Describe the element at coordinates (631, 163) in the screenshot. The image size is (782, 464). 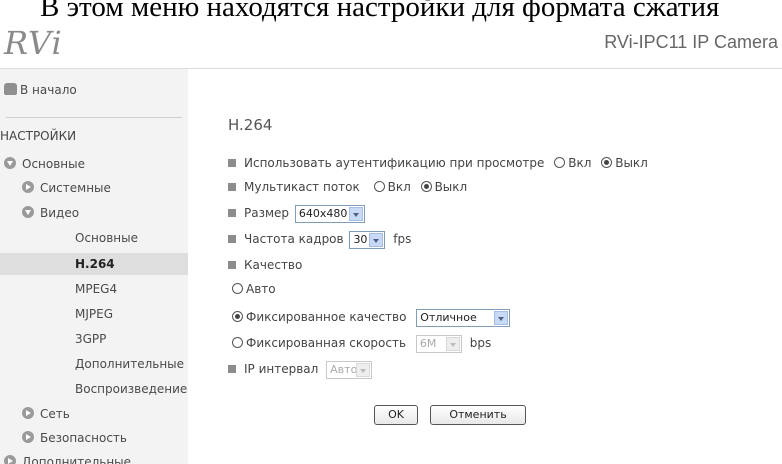
I see `auth-off-label: Выкл` at that location.